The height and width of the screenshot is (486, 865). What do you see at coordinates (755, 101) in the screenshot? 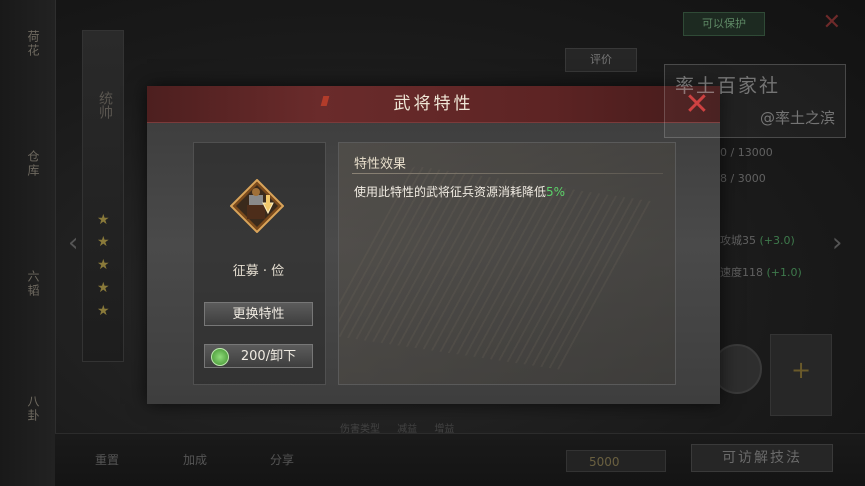
I see `watermark: 率土百家社 @率土之滨` at bounding box center [755, 101].